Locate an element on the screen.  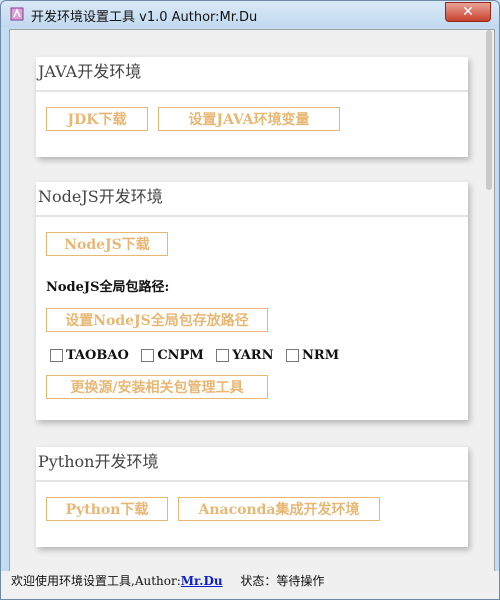
switch-registry-button: 更换源/安装相关包管理工具 is located at coordinates (157, 387).